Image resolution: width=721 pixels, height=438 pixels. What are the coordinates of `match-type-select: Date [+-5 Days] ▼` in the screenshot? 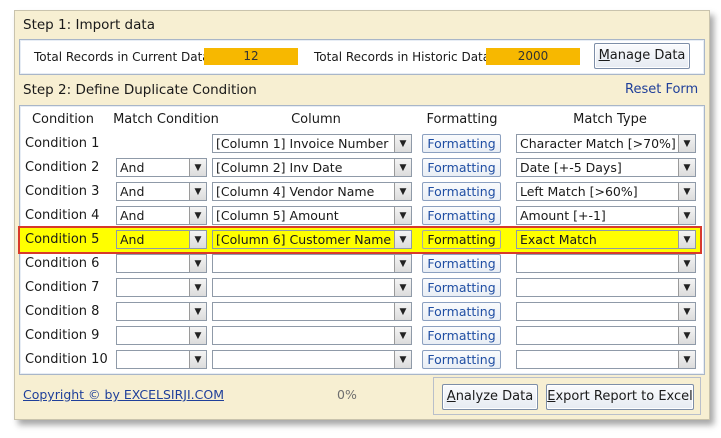 It's located at (606, 167).